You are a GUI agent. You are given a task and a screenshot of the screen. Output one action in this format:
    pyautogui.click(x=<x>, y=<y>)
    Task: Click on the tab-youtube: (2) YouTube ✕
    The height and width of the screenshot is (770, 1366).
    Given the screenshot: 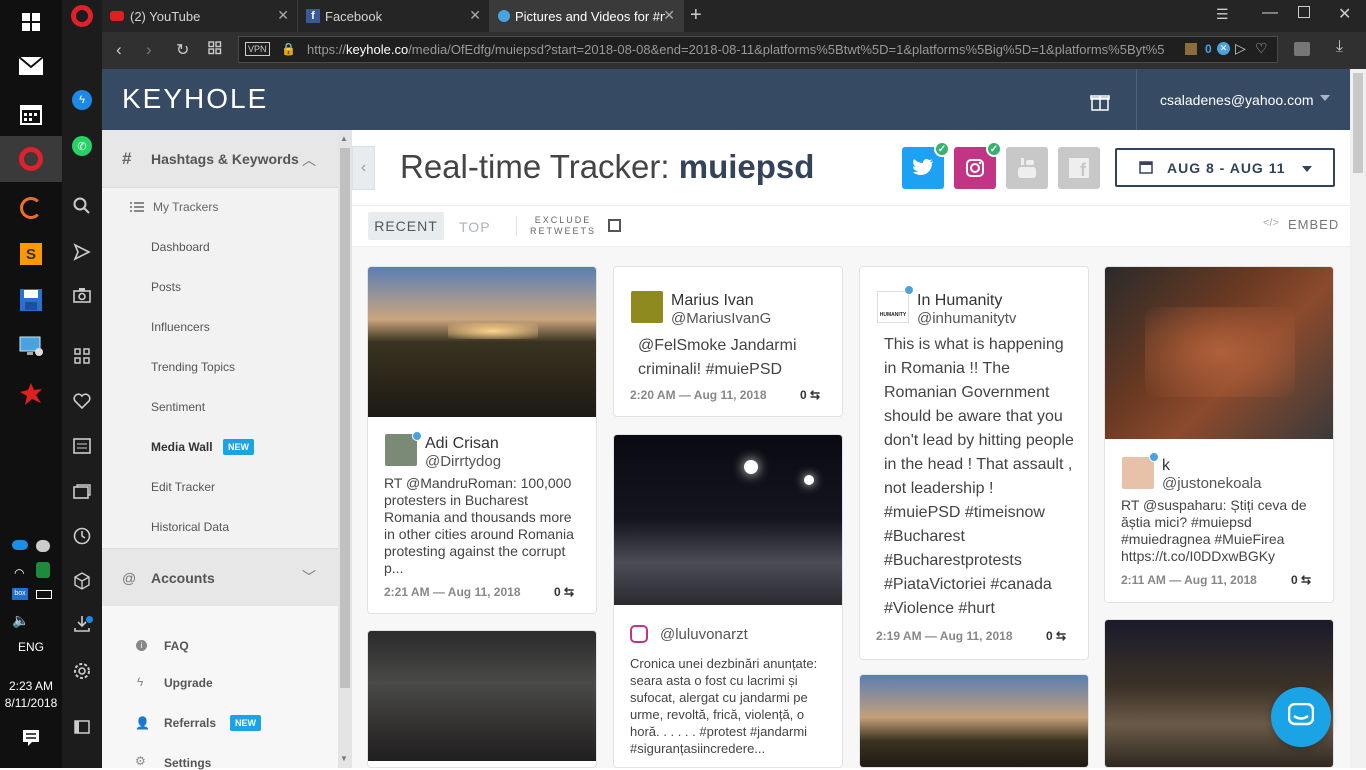 What is the action you would take?
    pyautogui.click(x=200, y=16)
    